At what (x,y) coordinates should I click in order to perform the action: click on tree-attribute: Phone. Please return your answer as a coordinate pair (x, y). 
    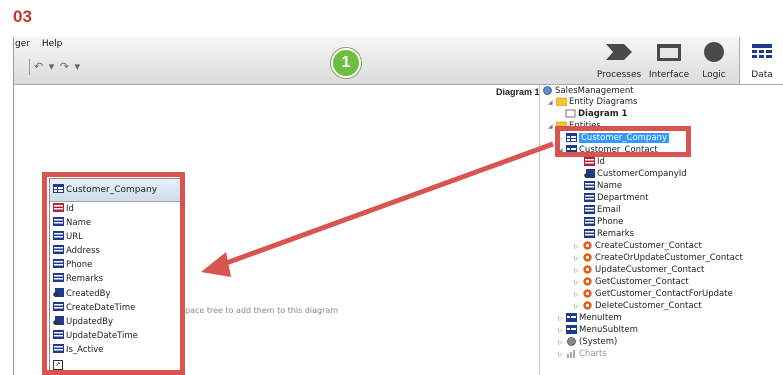
    Looking at the image, I should click on (603, 222).